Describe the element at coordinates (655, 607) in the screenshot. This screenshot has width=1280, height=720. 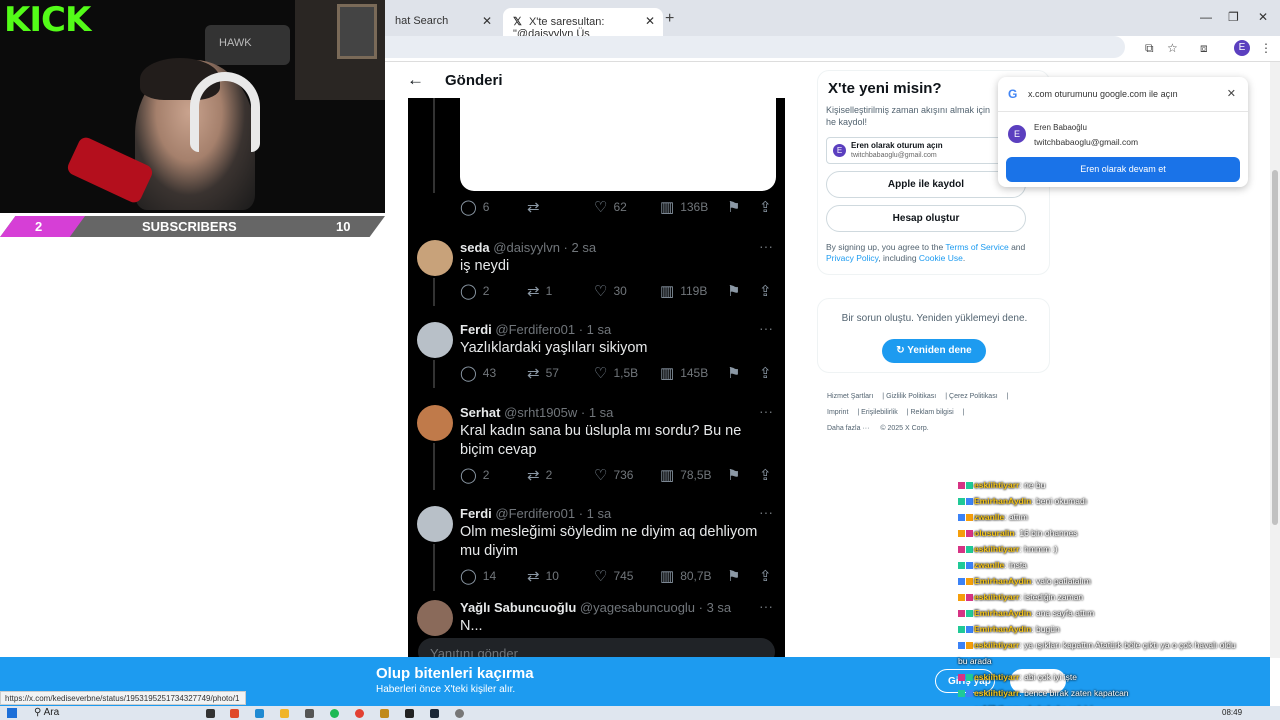
I see `author-handle: @yagesabuncuoglu · 3 sa` at that location.